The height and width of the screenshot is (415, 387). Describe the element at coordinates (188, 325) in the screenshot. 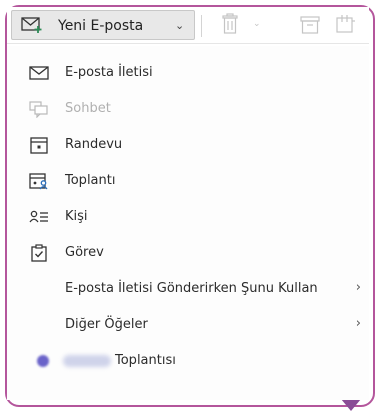

I see `menu-item-other-items: Diğer Öğeler ›` at that location.